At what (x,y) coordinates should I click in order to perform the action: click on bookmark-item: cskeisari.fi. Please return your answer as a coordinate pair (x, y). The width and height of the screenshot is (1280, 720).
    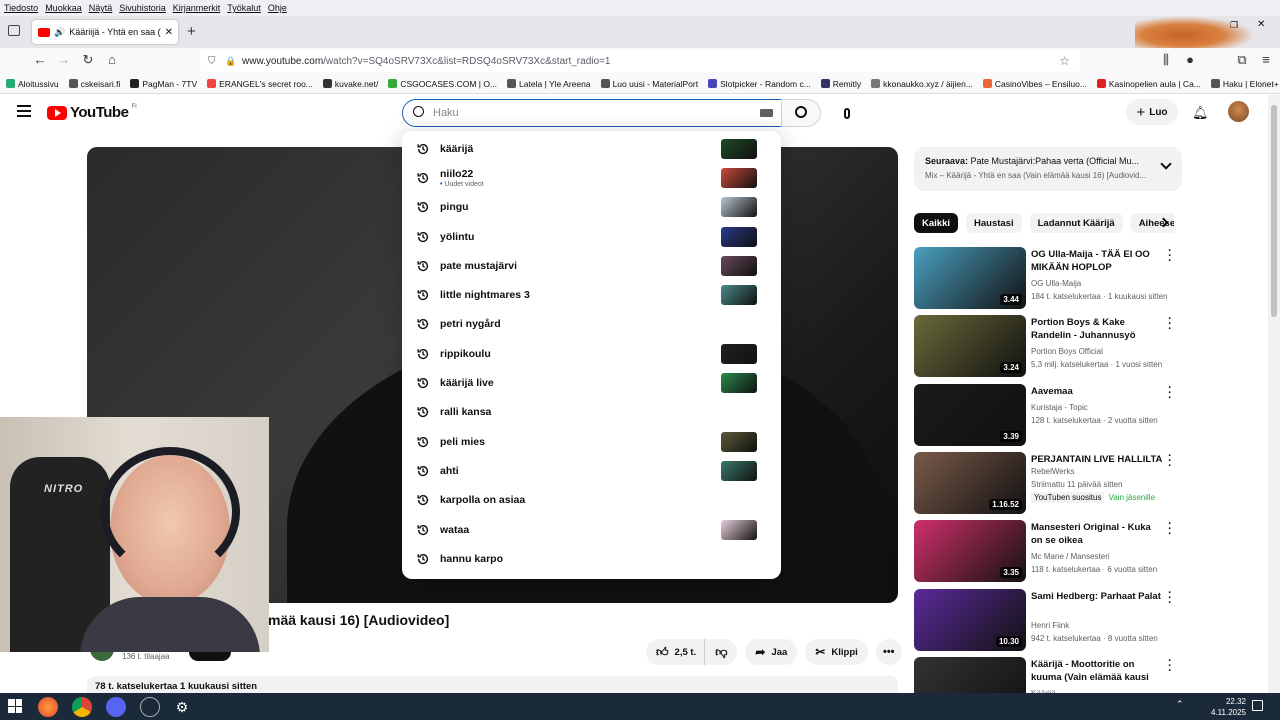
    Looking at the image, I should click on (94, 84).